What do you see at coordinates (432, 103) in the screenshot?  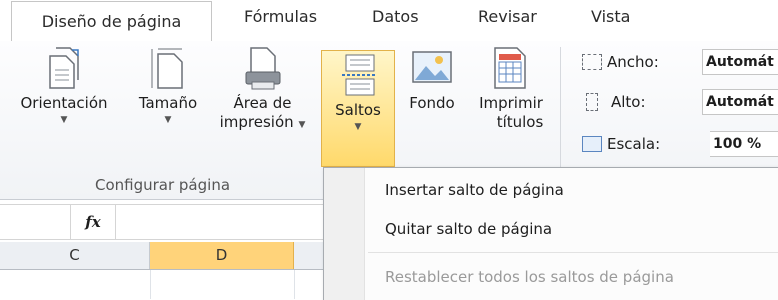 I see `background-label: Fondo` at bounding box center [432, 103].